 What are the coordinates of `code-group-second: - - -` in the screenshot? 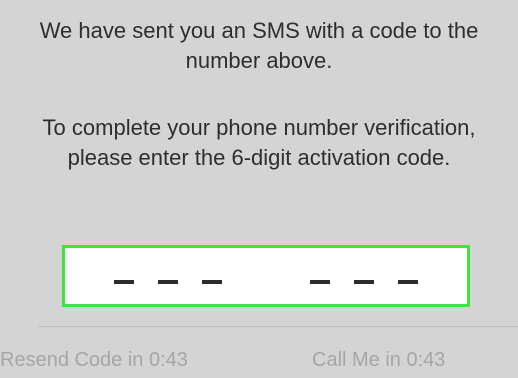 It's located at (364, 279).